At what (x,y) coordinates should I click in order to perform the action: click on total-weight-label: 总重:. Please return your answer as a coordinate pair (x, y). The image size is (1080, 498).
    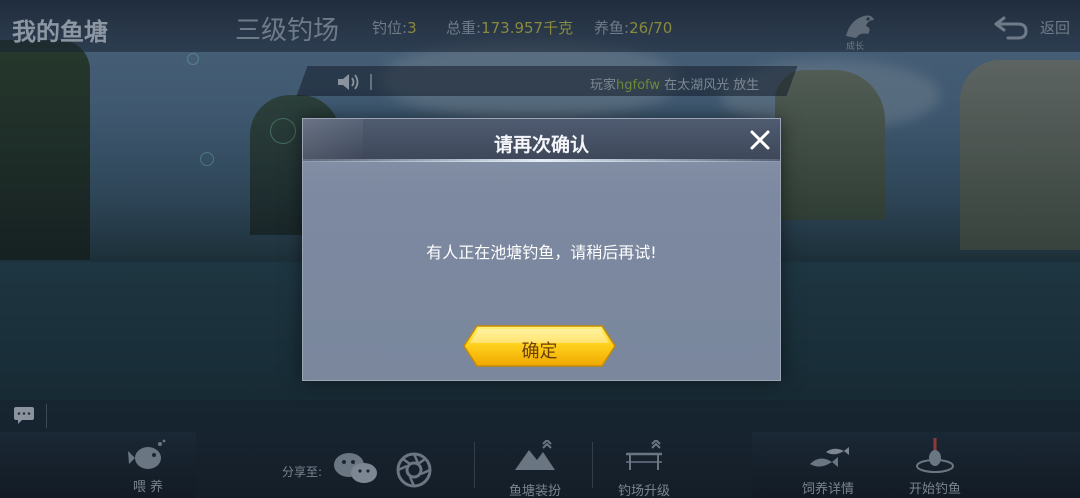
    Looking at the image, I should click on (464, 28).